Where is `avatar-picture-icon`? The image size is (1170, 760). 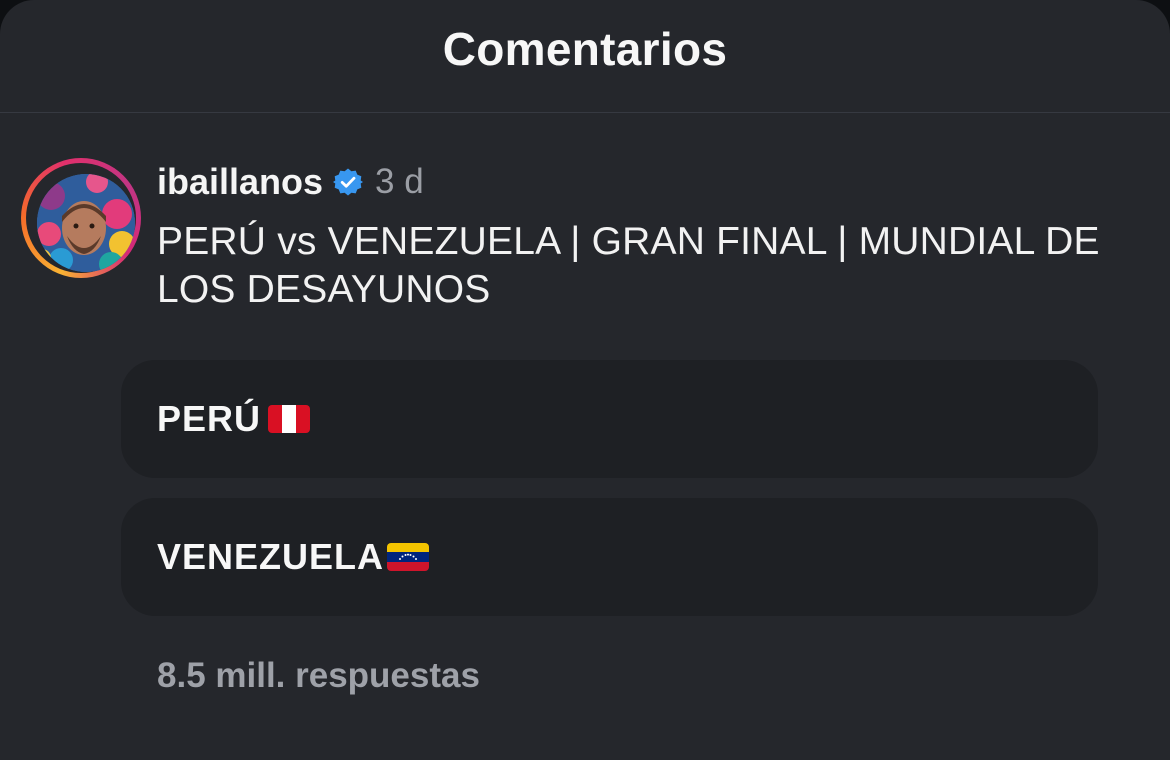 avatar-picture-icon is located at coordinates (86, 223).